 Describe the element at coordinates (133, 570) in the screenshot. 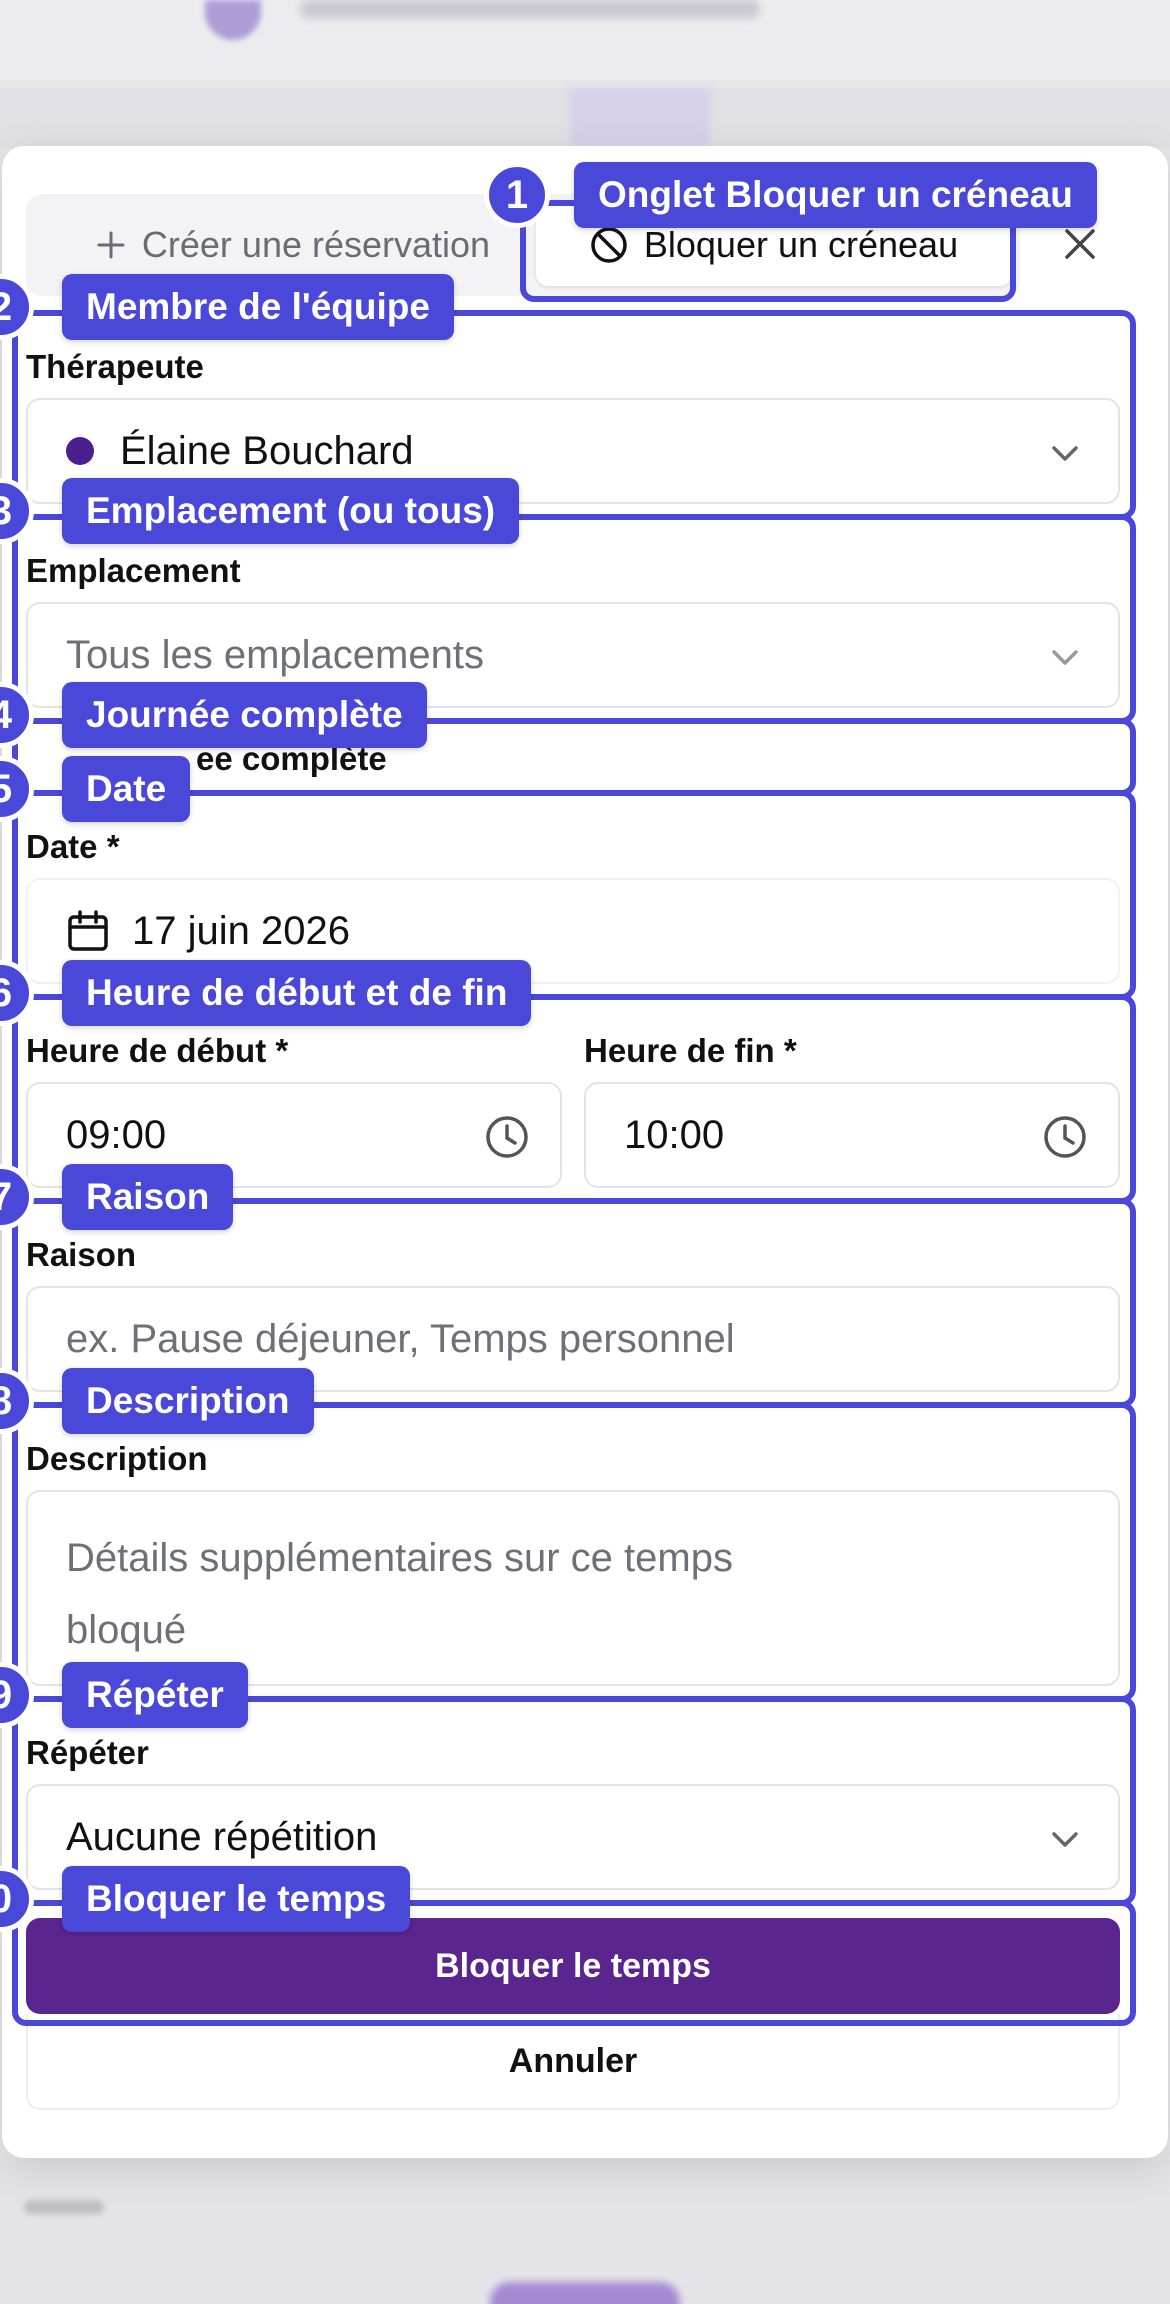

I see `location-label: Emplacement` at that location.